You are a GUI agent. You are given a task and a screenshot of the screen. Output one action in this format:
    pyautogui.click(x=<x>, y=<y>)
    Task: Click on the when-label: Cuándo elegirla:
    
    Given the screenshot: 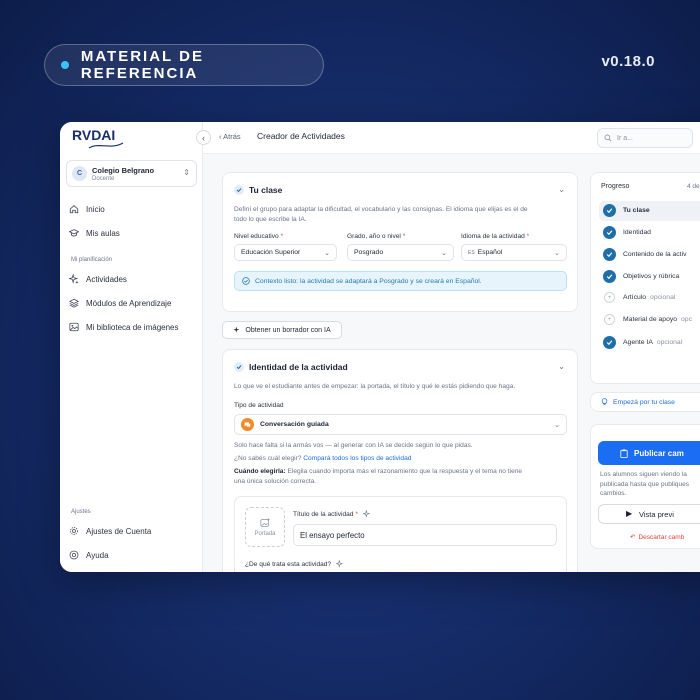 What is the action you would take?
    pyautogui.click(x=260, y=471)
    